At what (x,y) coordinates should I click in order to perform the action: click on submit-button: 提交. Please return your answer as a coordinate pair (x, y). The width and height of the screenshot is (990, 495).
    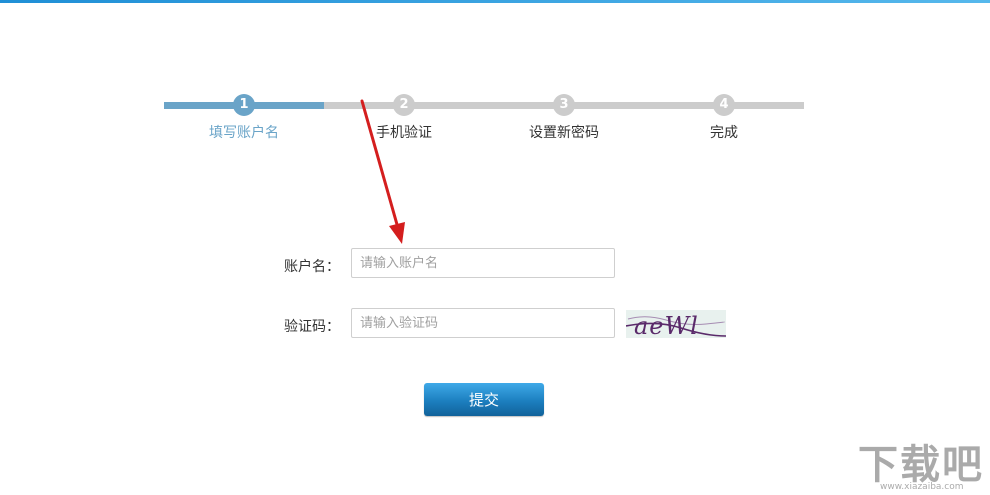
    Looking at the image, I should click on (484, 399).